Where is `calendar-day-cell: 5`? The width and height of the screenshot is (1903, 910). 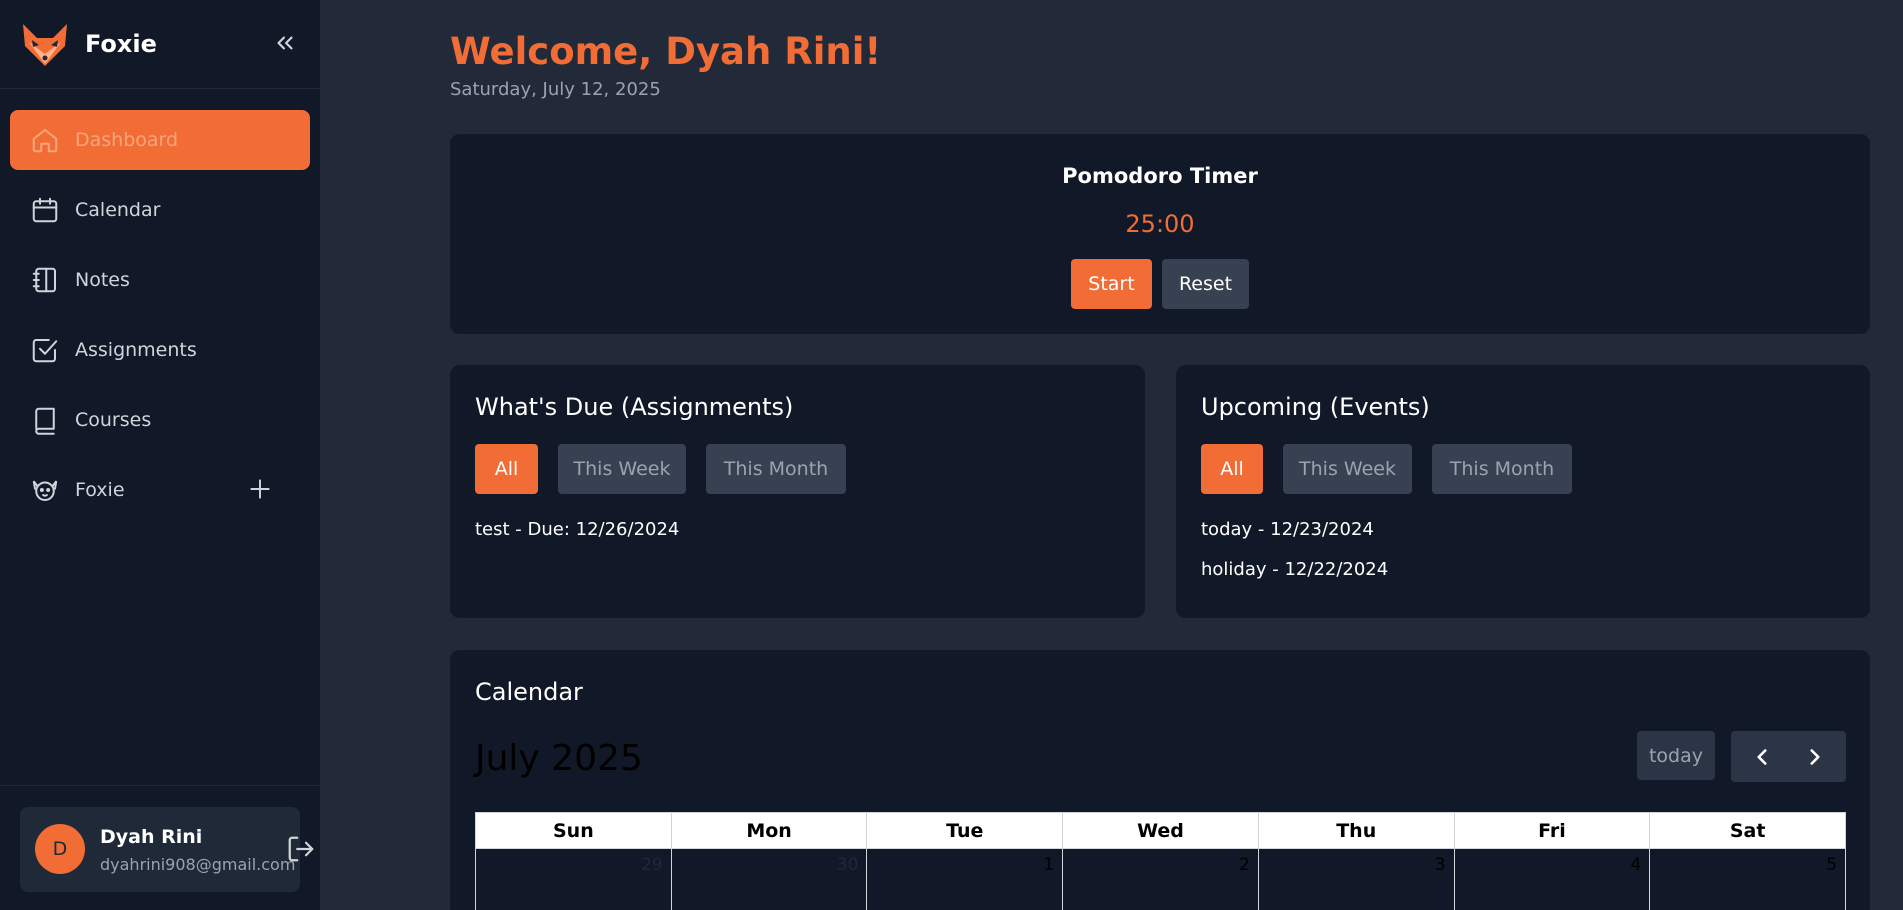
calendar-day-cell: 5 is located at coordinates (1748, 879).